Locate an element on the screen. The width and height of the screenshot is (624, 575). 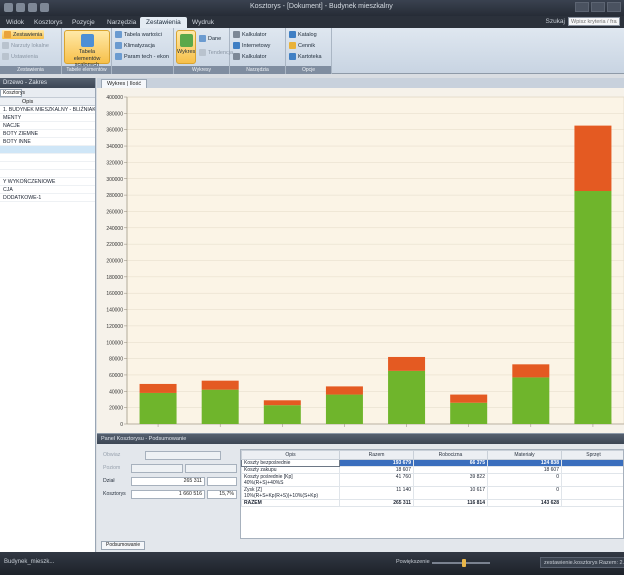
column-header-robocizna: Robocizna is located at coordinates (450, 455).